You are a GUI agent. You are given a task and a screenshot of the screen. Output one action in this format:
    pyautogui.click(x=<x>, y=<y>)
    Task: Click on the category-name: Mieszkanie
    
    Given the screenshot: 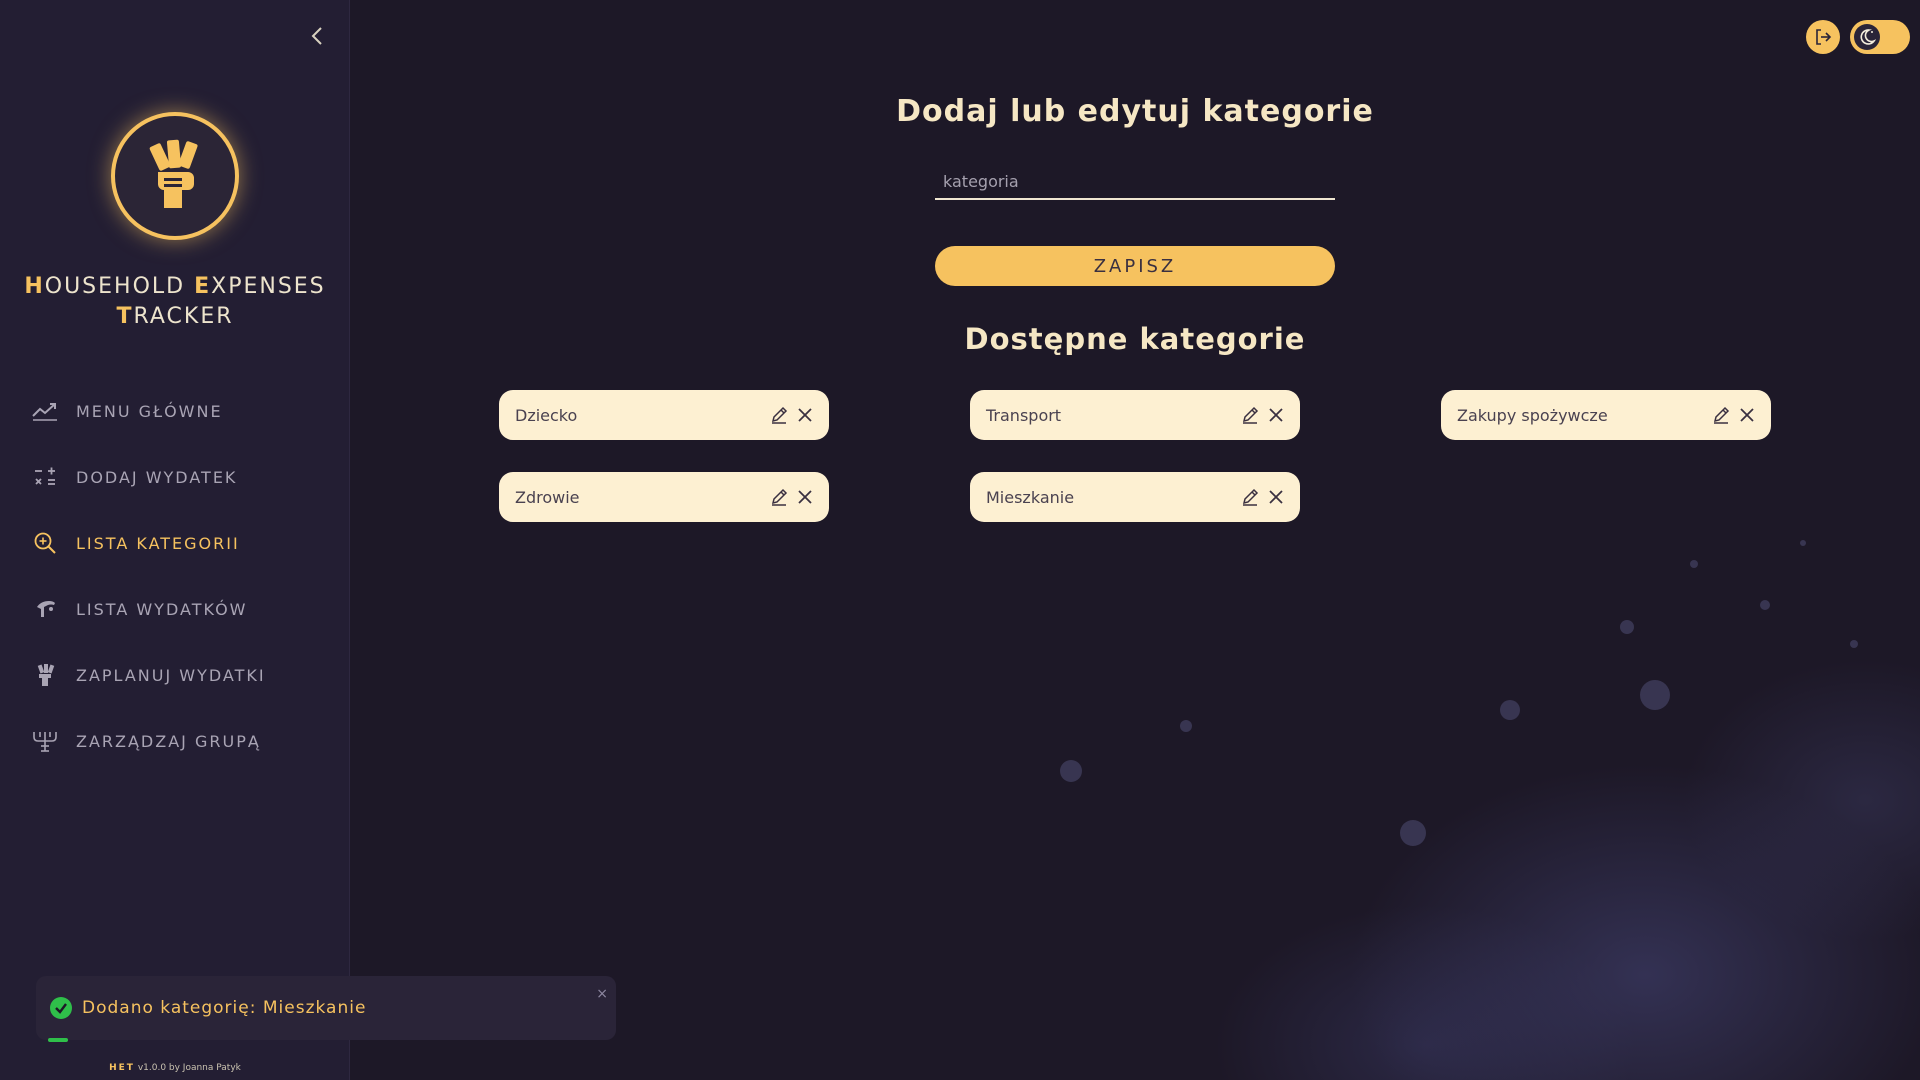 What is the action you would take?
    pyautogui.click(x=1030, y=497)
    